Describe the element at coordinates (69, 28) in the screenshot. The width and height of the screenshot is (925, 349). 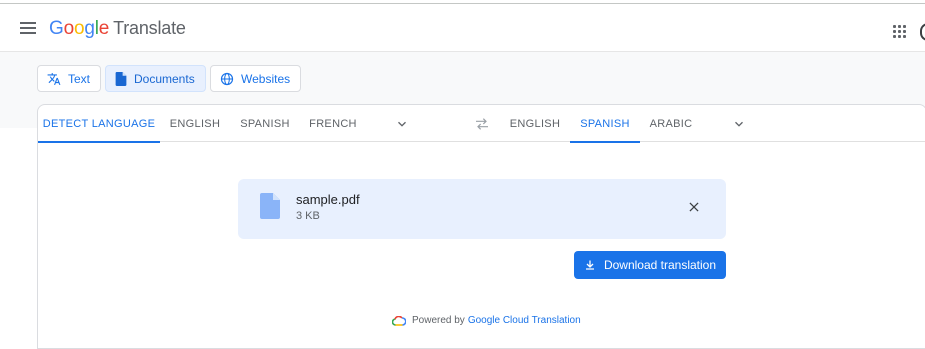
I see `logo-letter-o1: o` at that location.